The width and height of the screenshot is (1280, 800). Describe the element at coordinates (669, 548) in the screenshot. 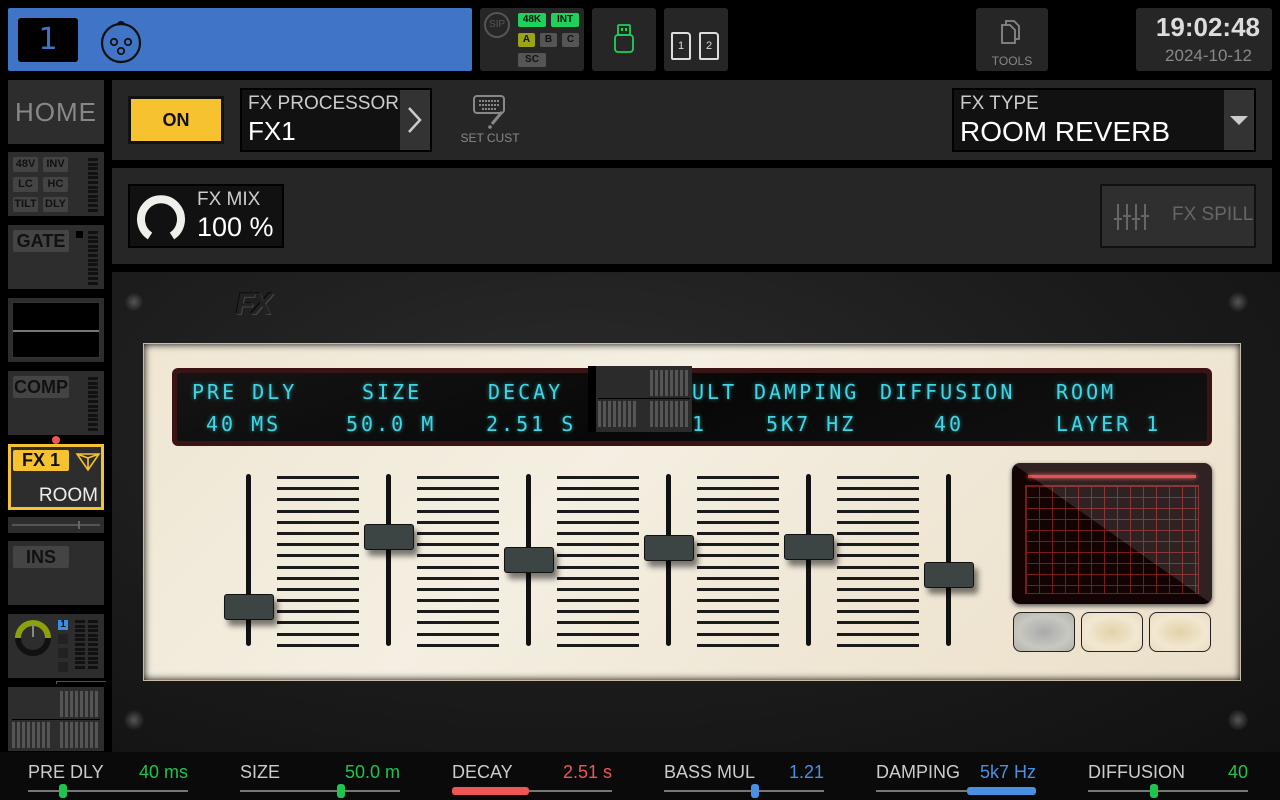

I see `fader-knob-bass-mul` at that location.